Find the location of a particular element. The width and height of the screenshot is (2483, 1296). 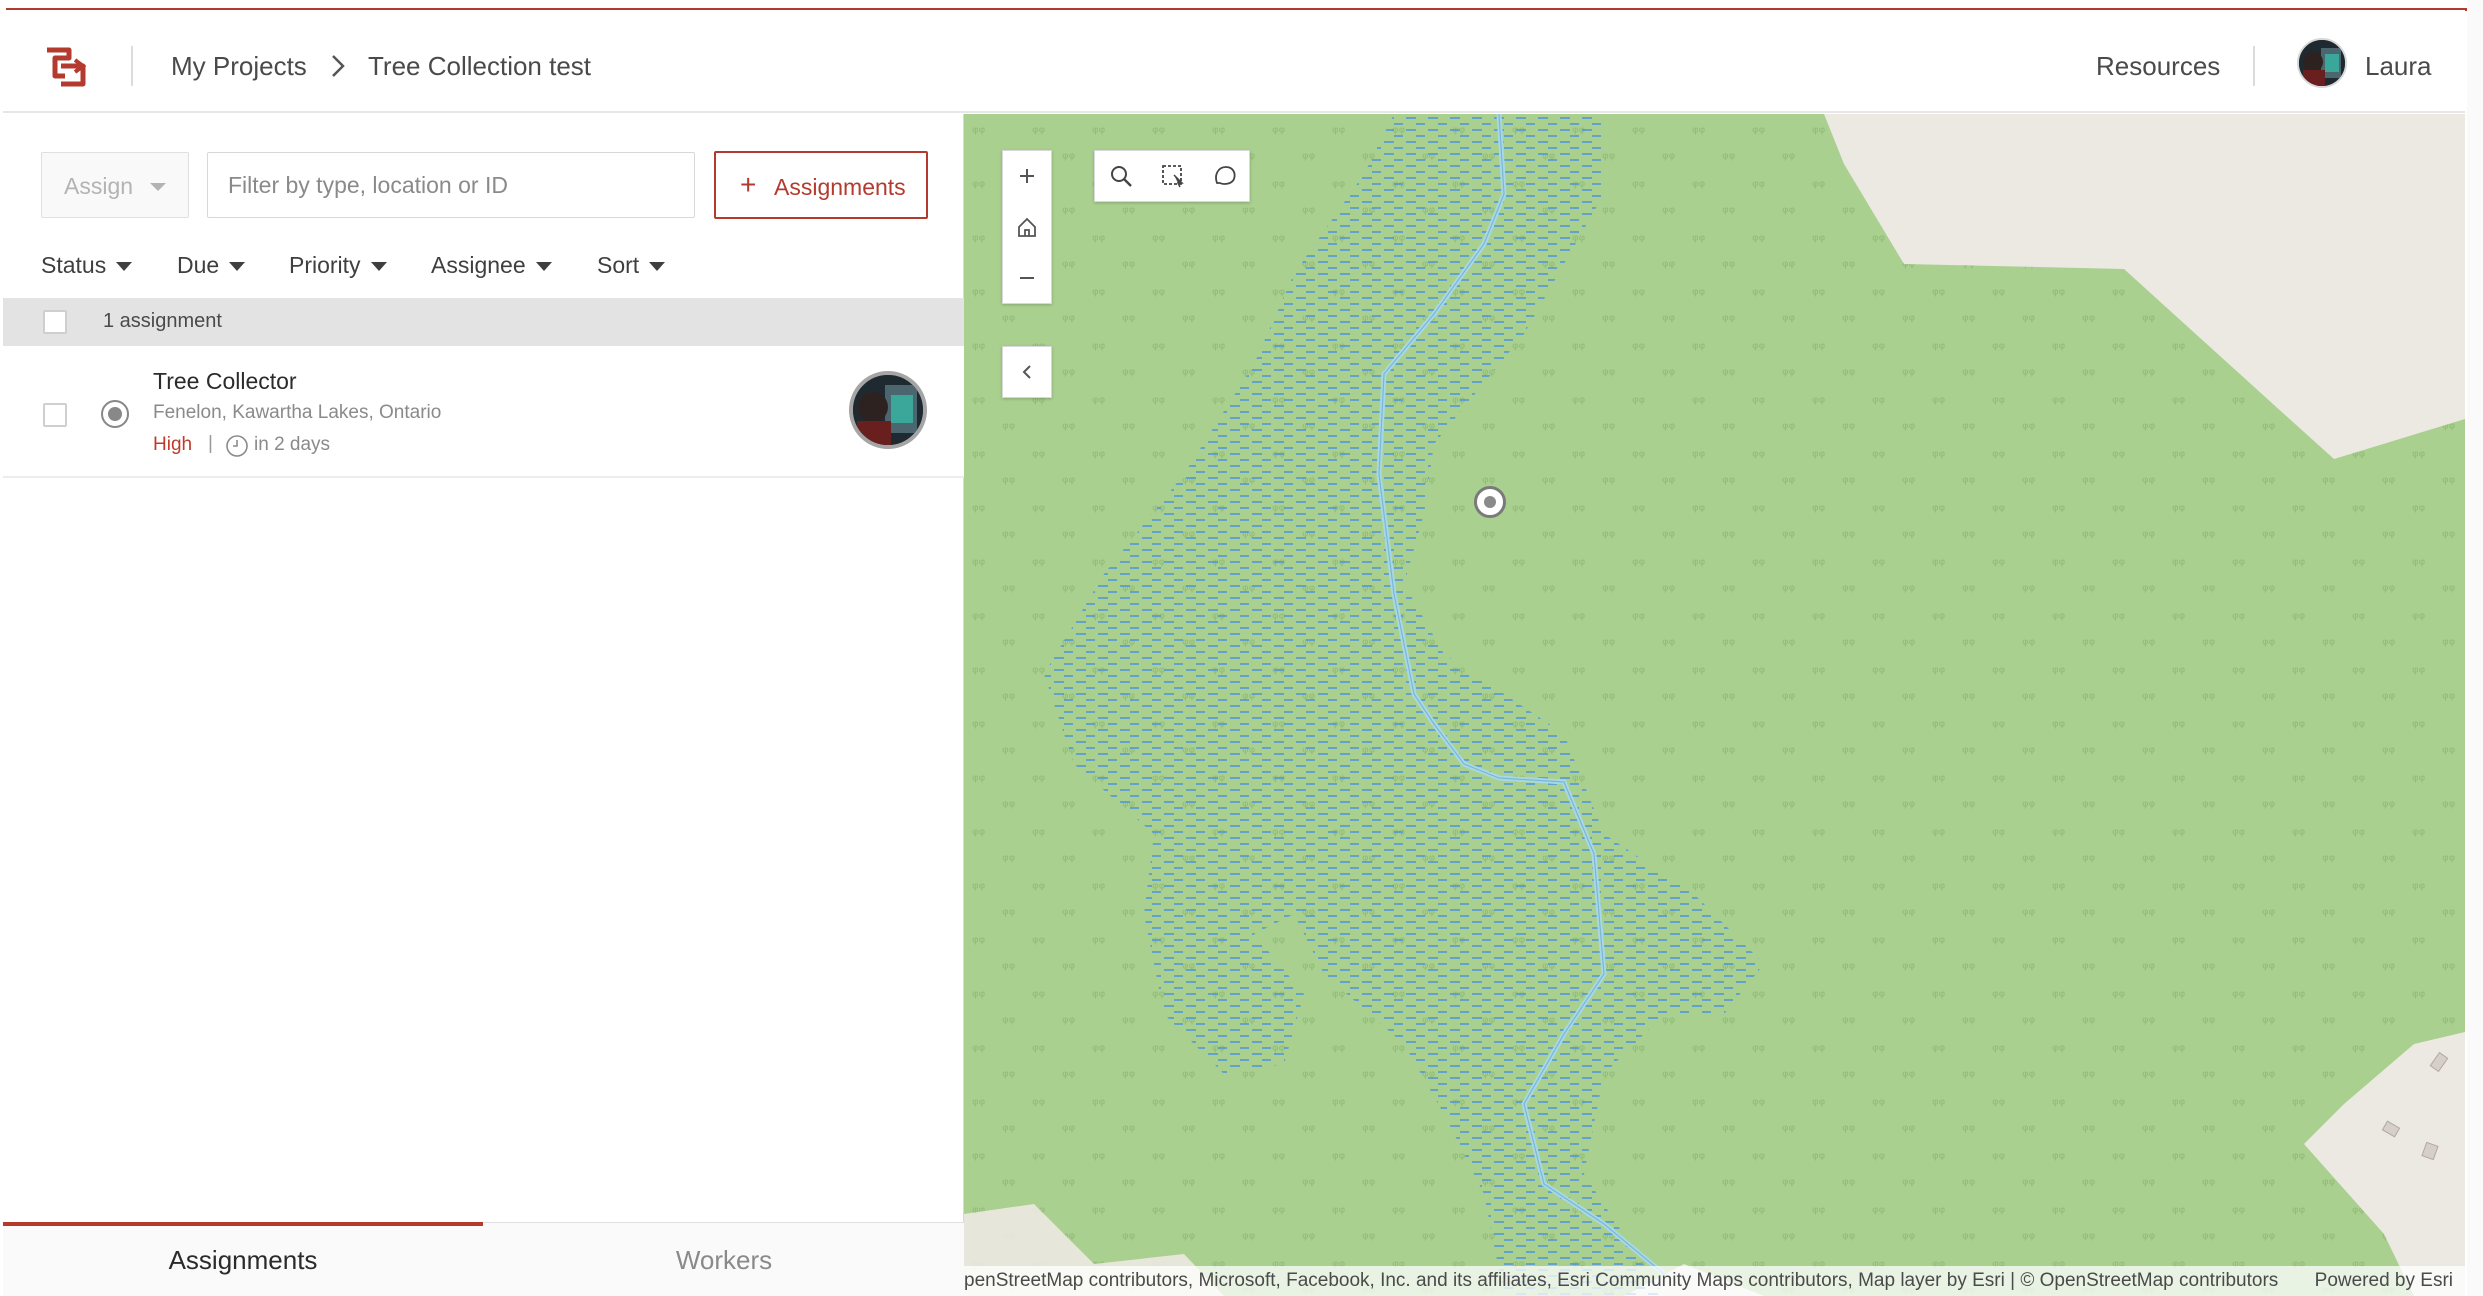

assign-dropdown: Assign is located at coordinates (115, 185).